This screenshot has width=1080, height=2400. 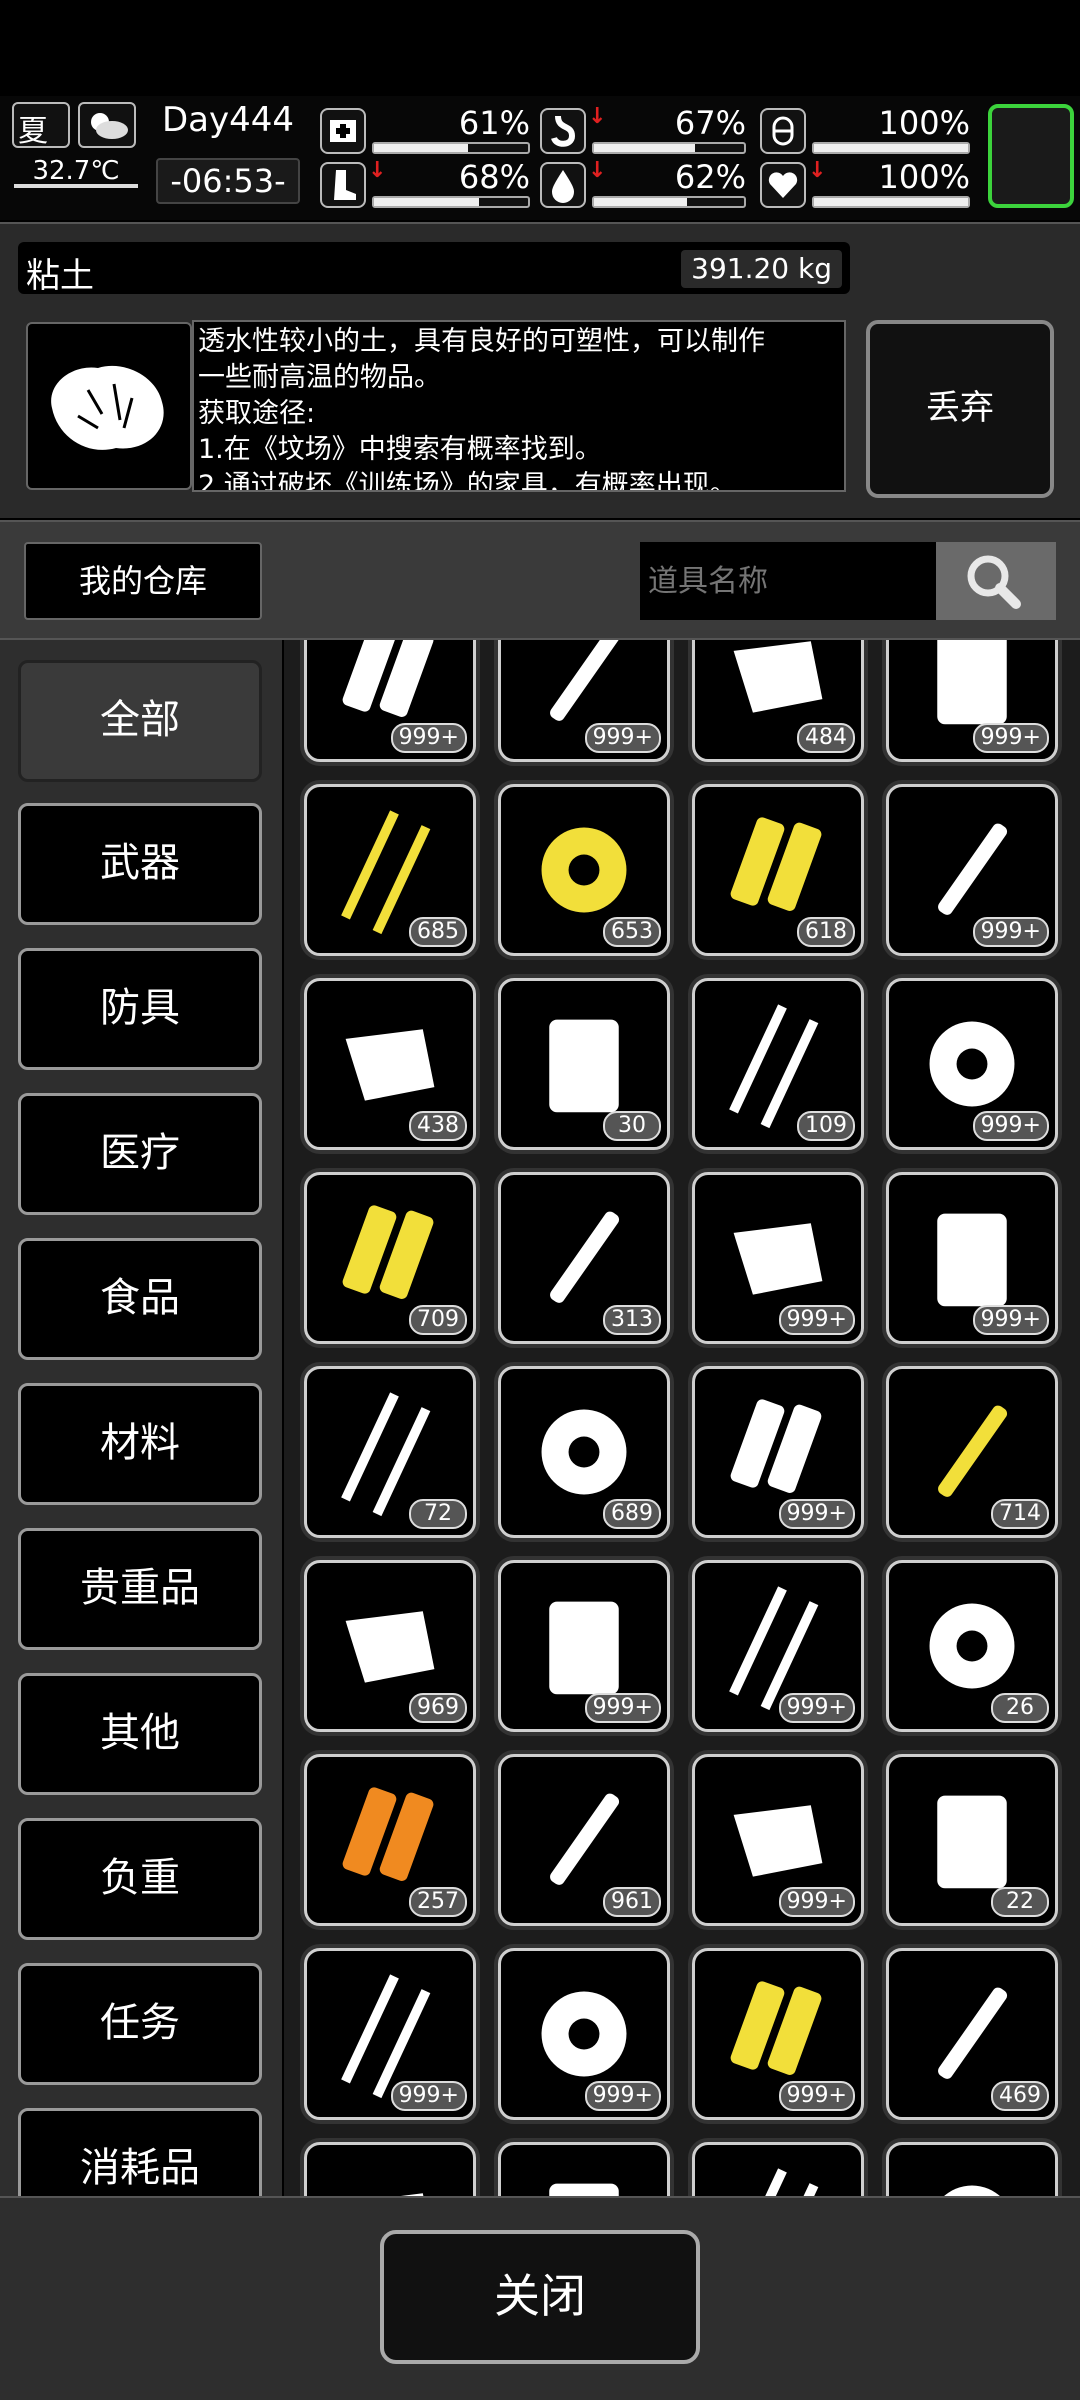 What do you see at coordinates (645, 183) in the screenshot?
I see `stat-thirst: ↓ 62%` at bounding box center [645, 183].